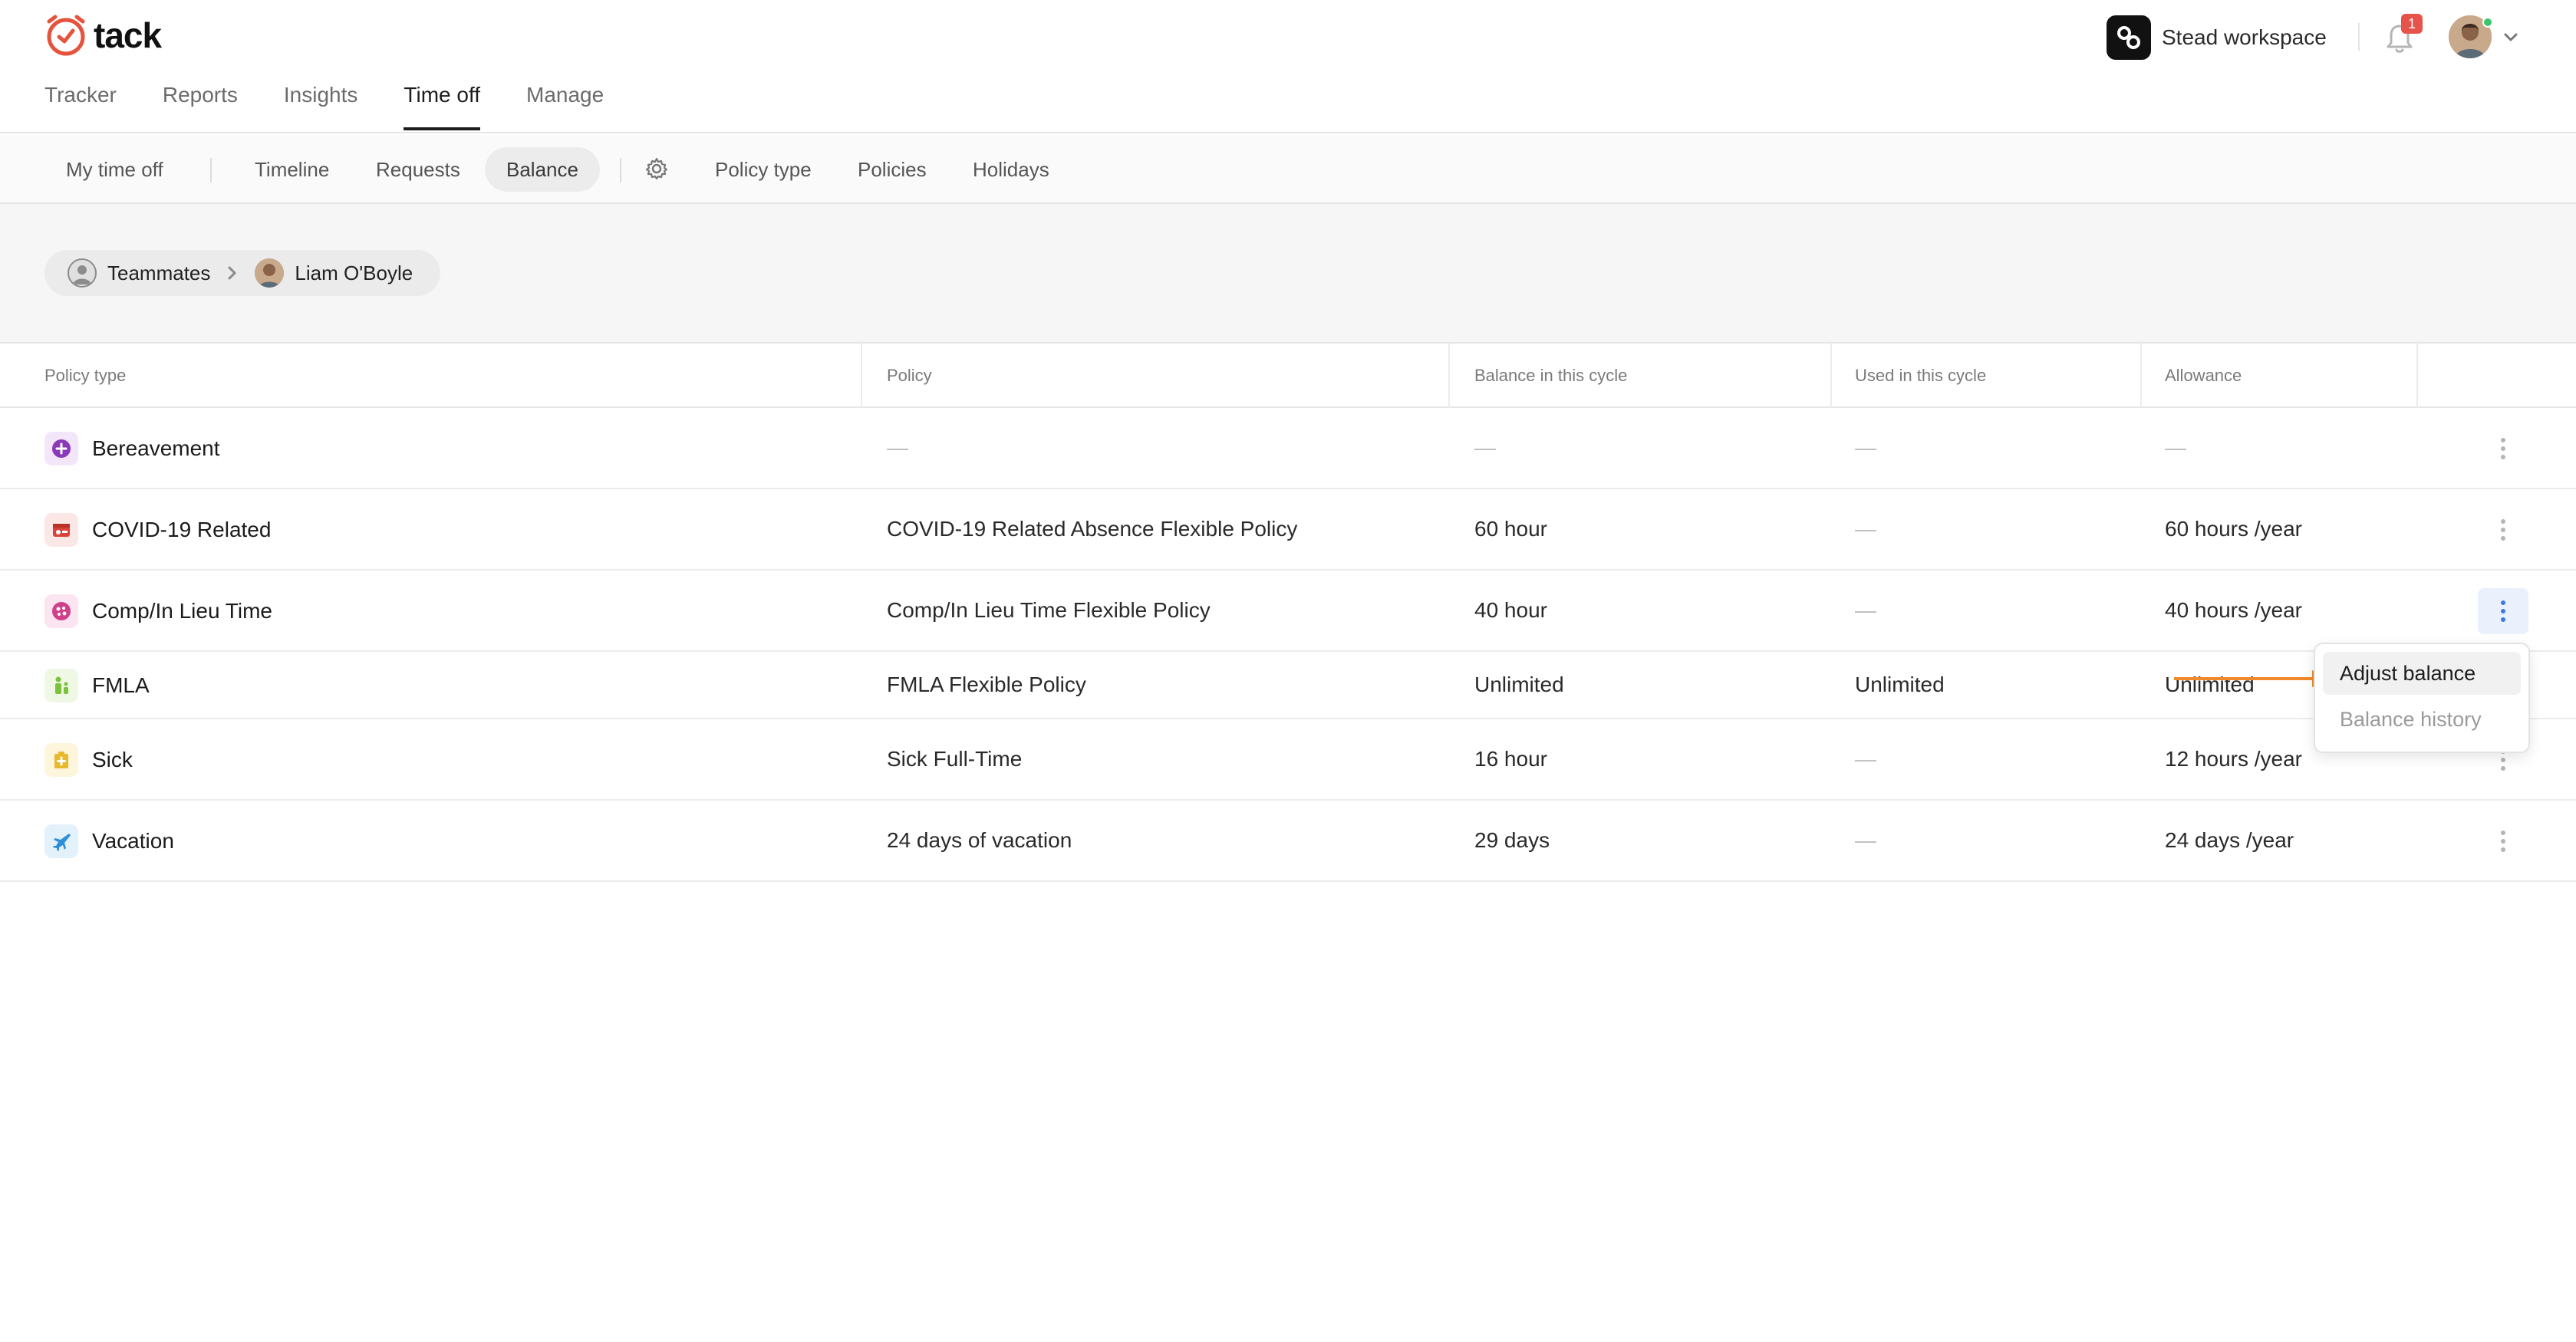 The image size is (2576, 1342). I want to click on subnav-policies: Policies, so click(892, 169).